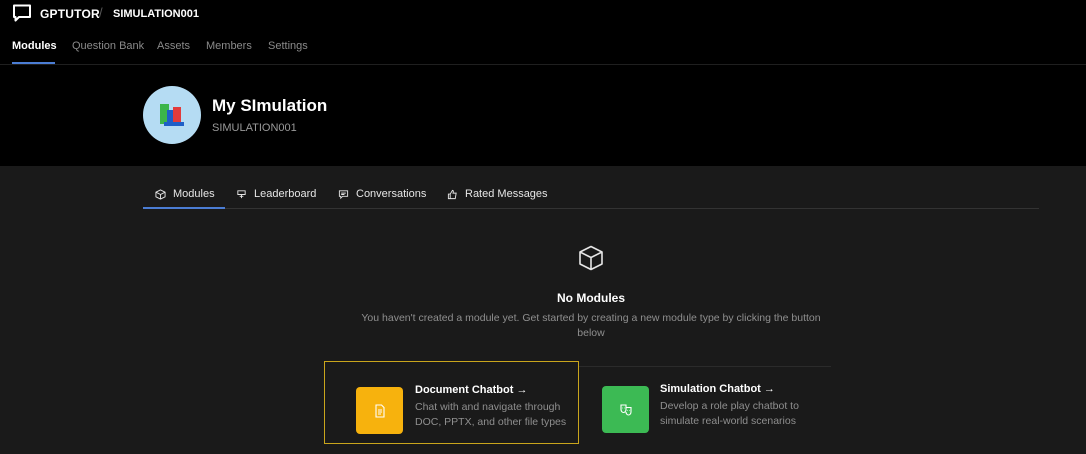 This screenshot has height=454, width=1086. I want to click on simulation-chatbot-tile, so click(625, 409).